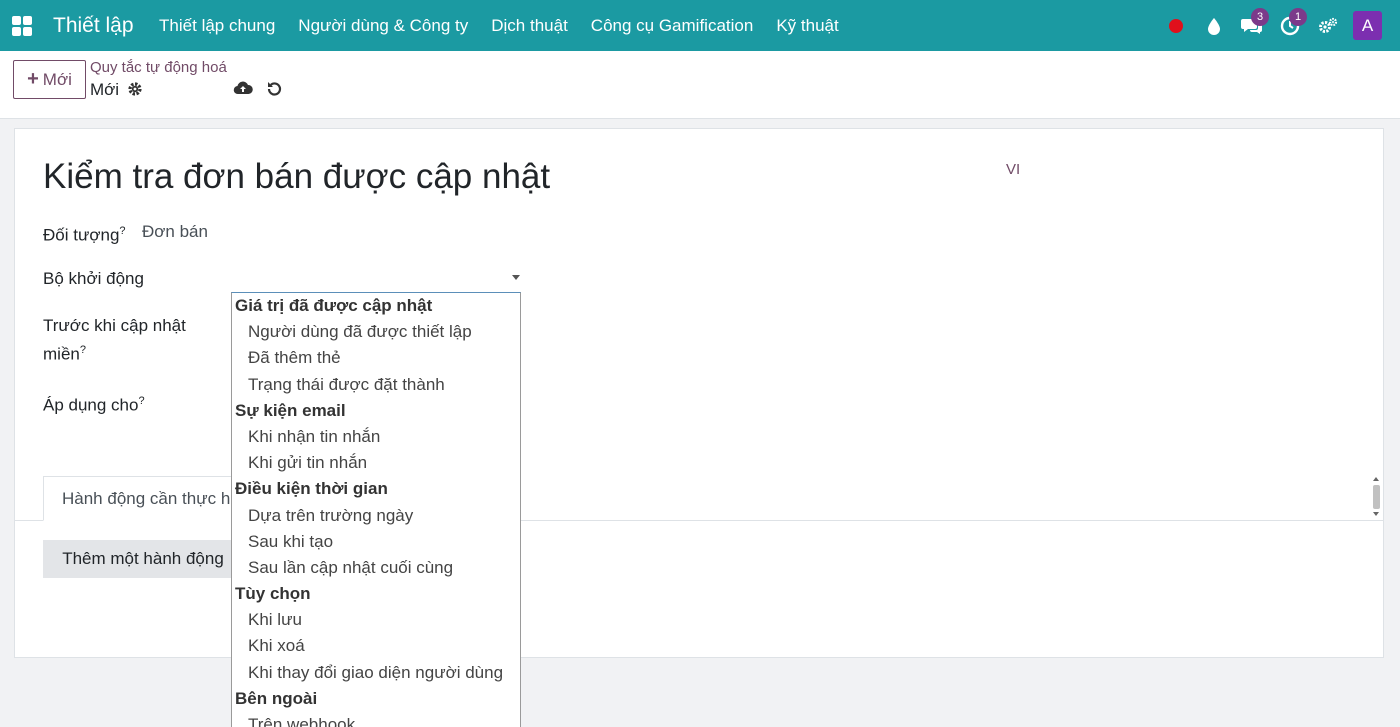 The height and width of the screenshot is (727, 1400). I want to click on apply-on-help-icon: ?, so click(141, 401).